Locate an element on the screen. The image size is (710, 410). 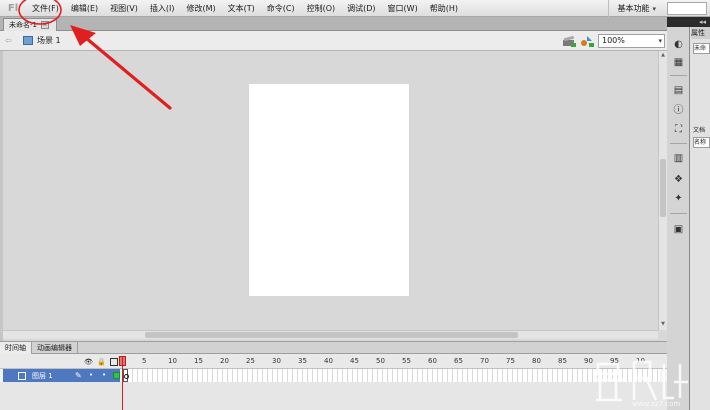
frame-number: 20 is located at coordinates (224, 361).